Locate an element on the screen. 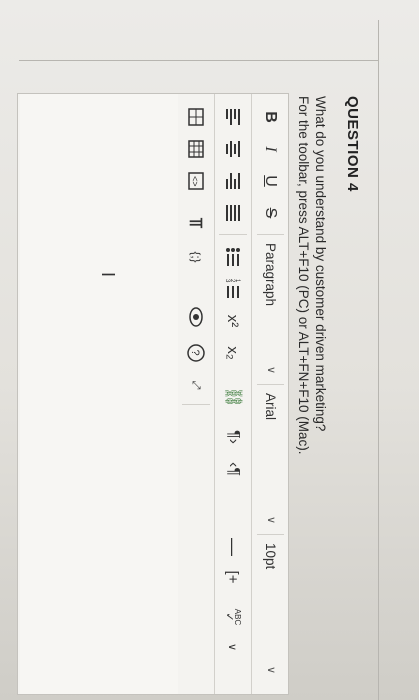  help-icon: ? is located at coordinates (196, 353).